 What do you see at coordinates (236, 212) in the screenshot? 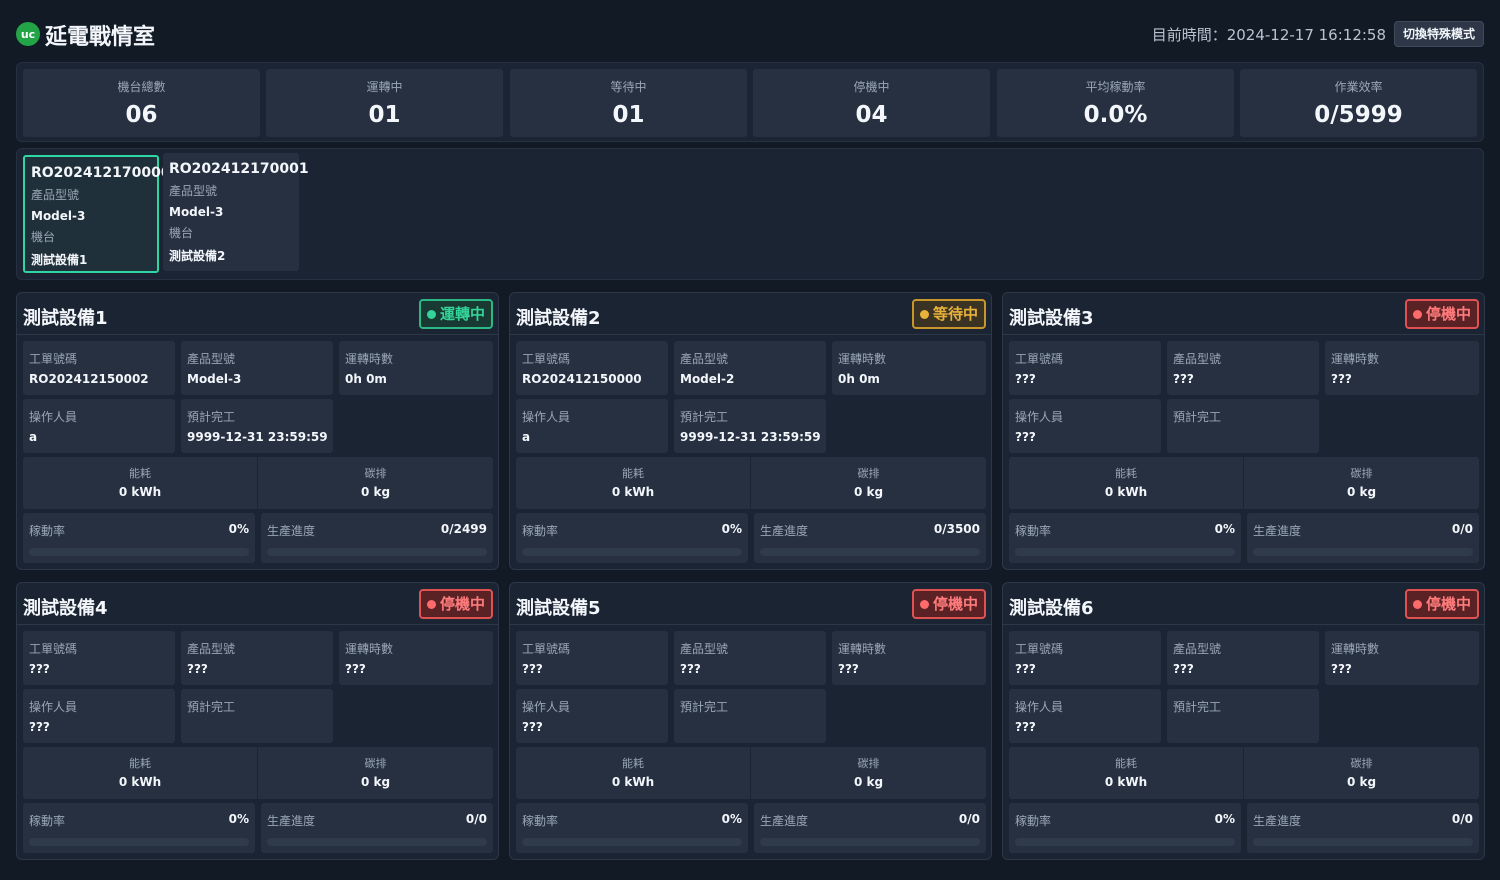
I see `order-card: RO202412170001 產品型號 Model-3 機台 測試設備2` at bounding box center [236, 212].